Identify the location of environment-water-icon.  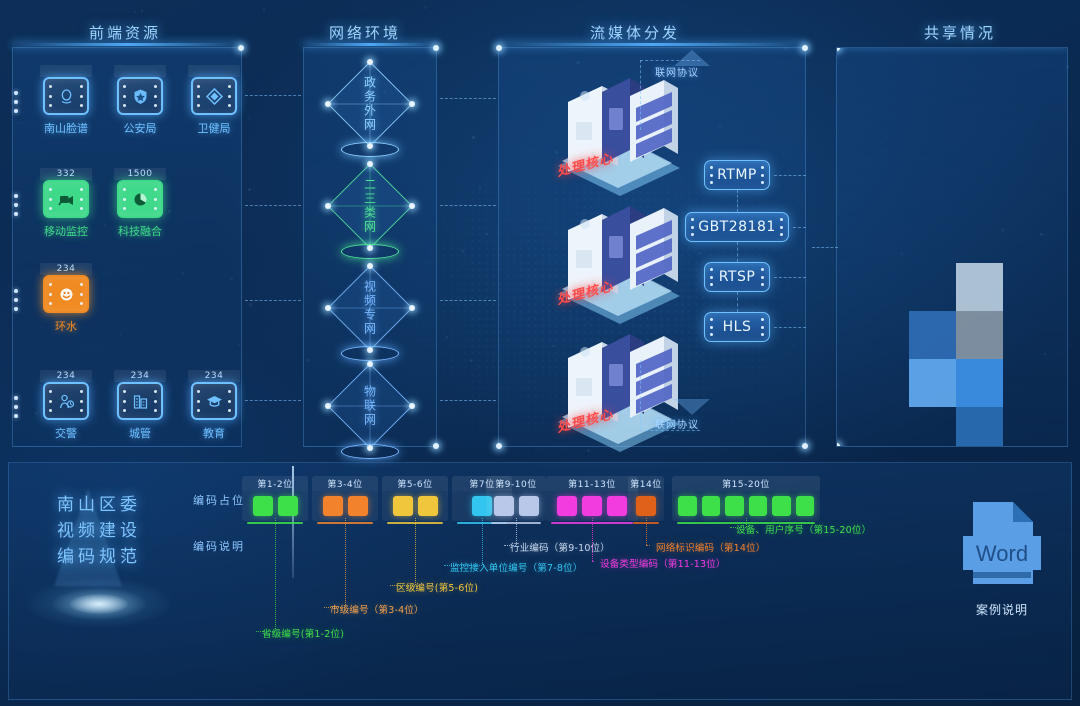
(66, 294).